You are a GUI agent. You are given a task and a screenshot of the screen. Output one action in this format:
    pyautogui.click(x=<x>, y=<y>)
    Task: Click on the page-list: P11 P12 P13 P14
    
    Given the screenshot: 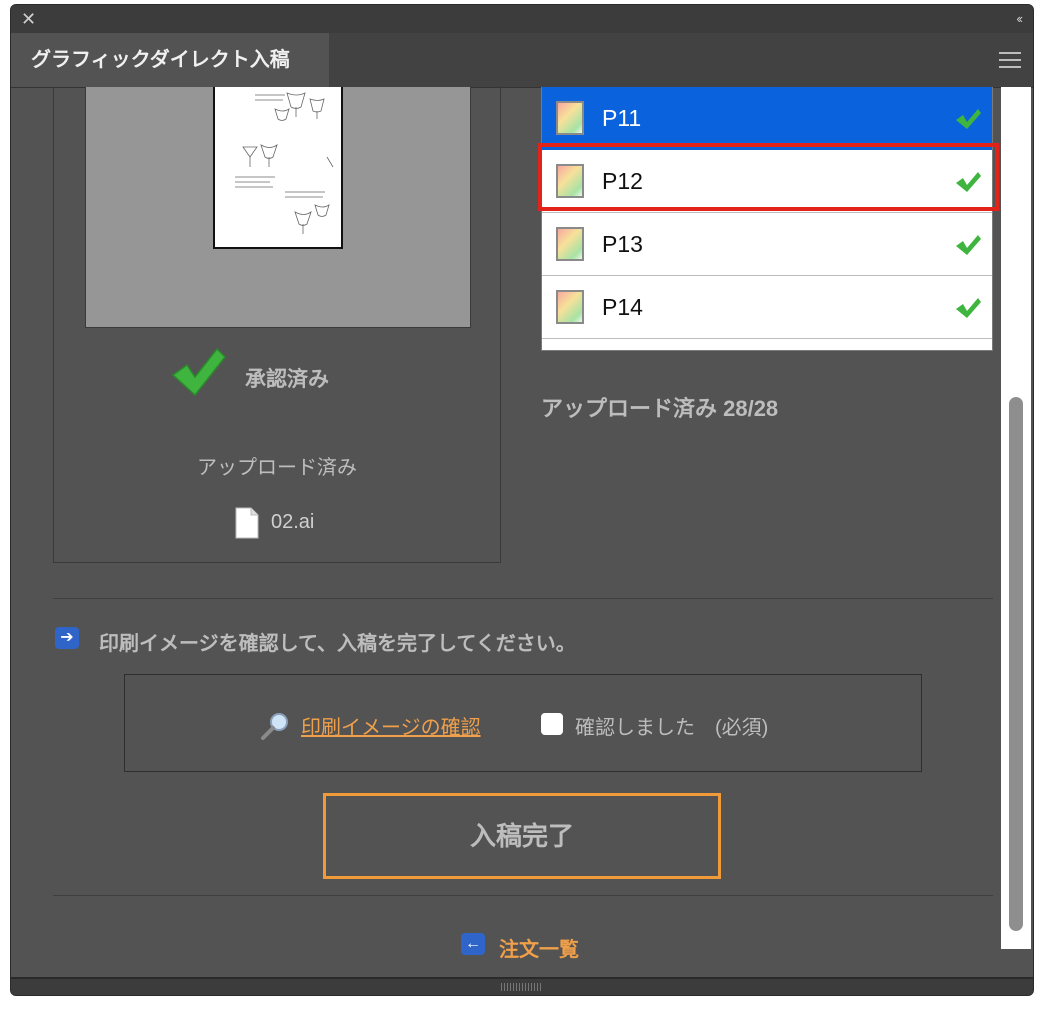 What is the action you would take?
    pyautogui.click(x=767, y=219)
    